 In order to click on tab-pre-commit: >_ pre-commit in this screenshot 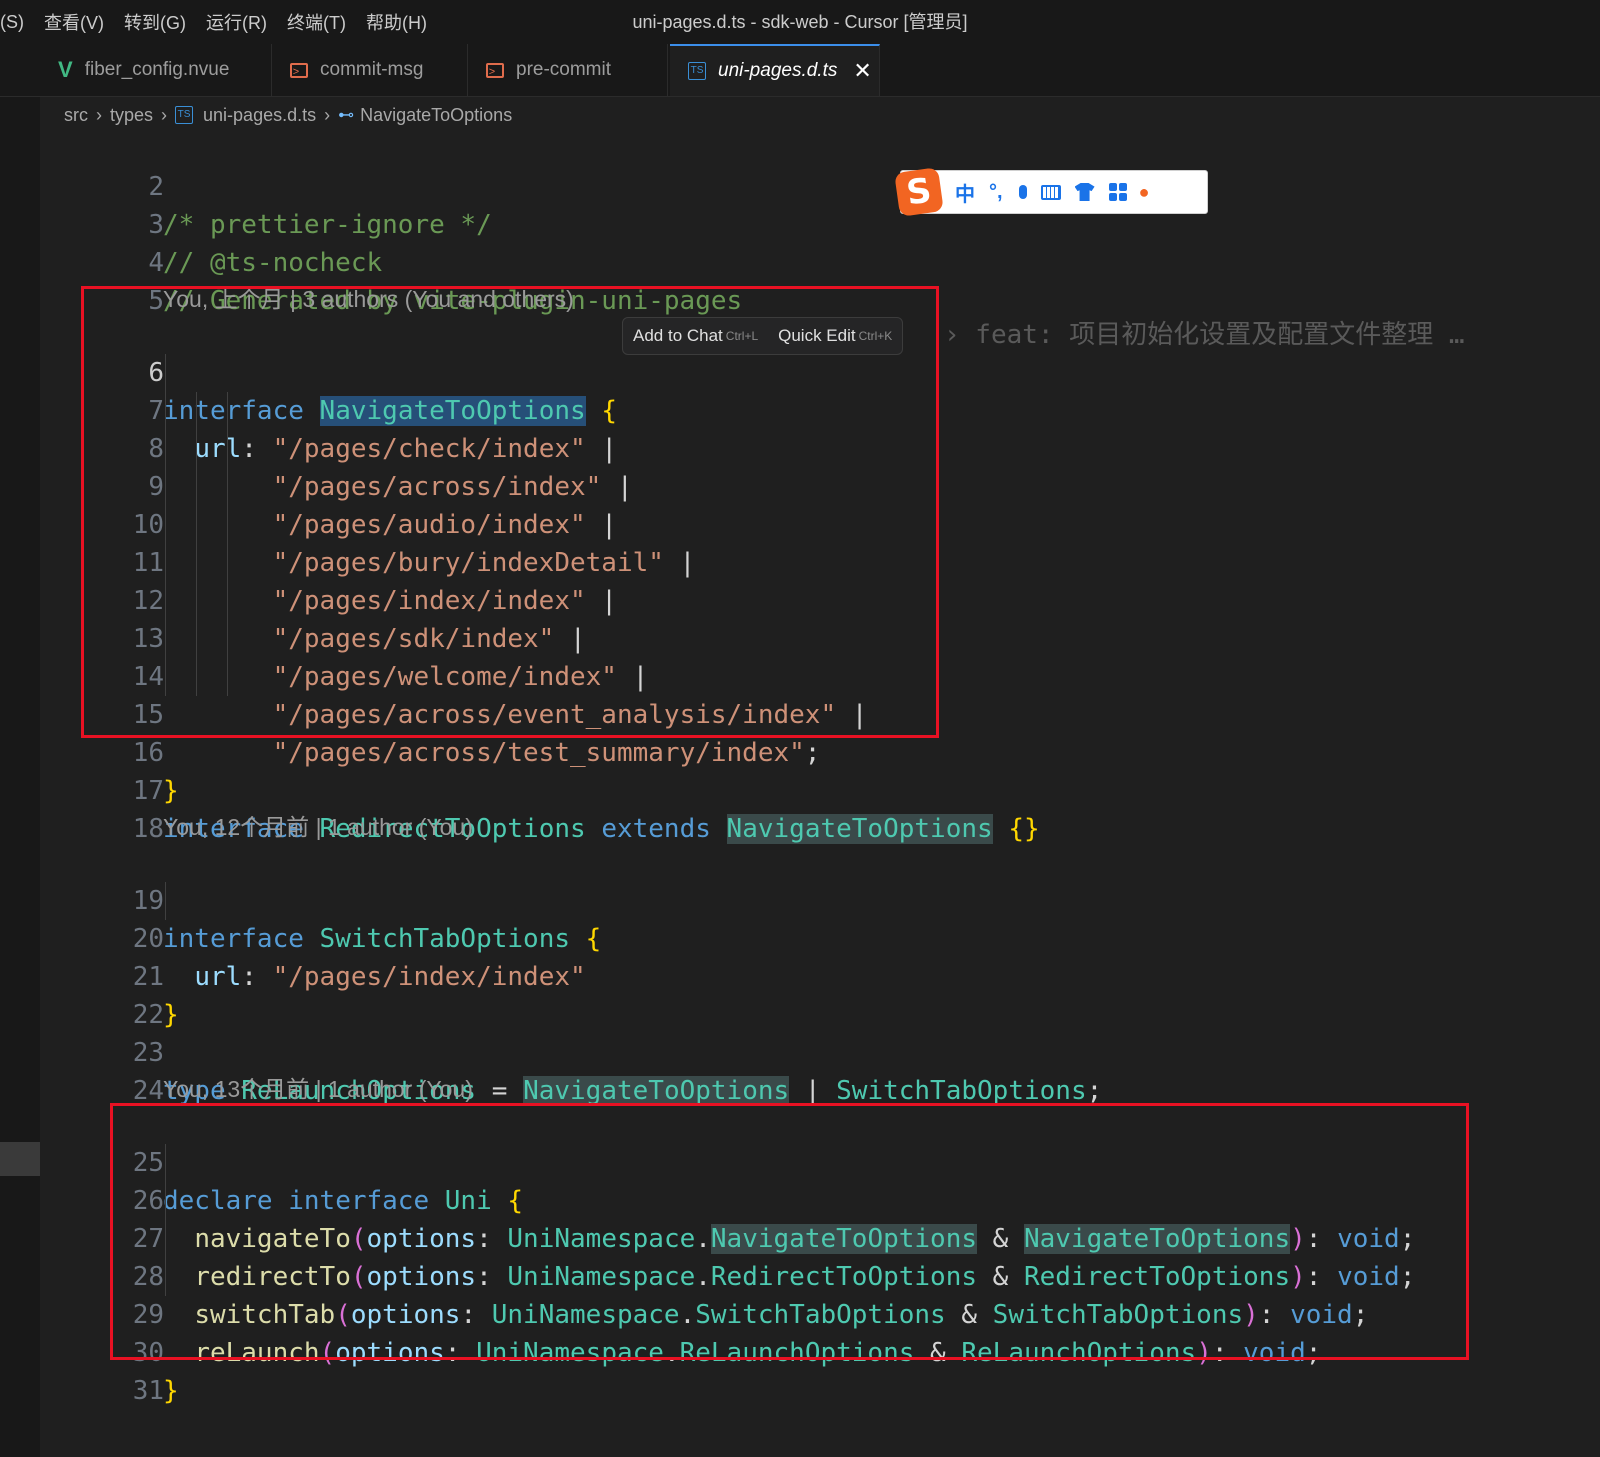, I will do `click(568, 70)`.